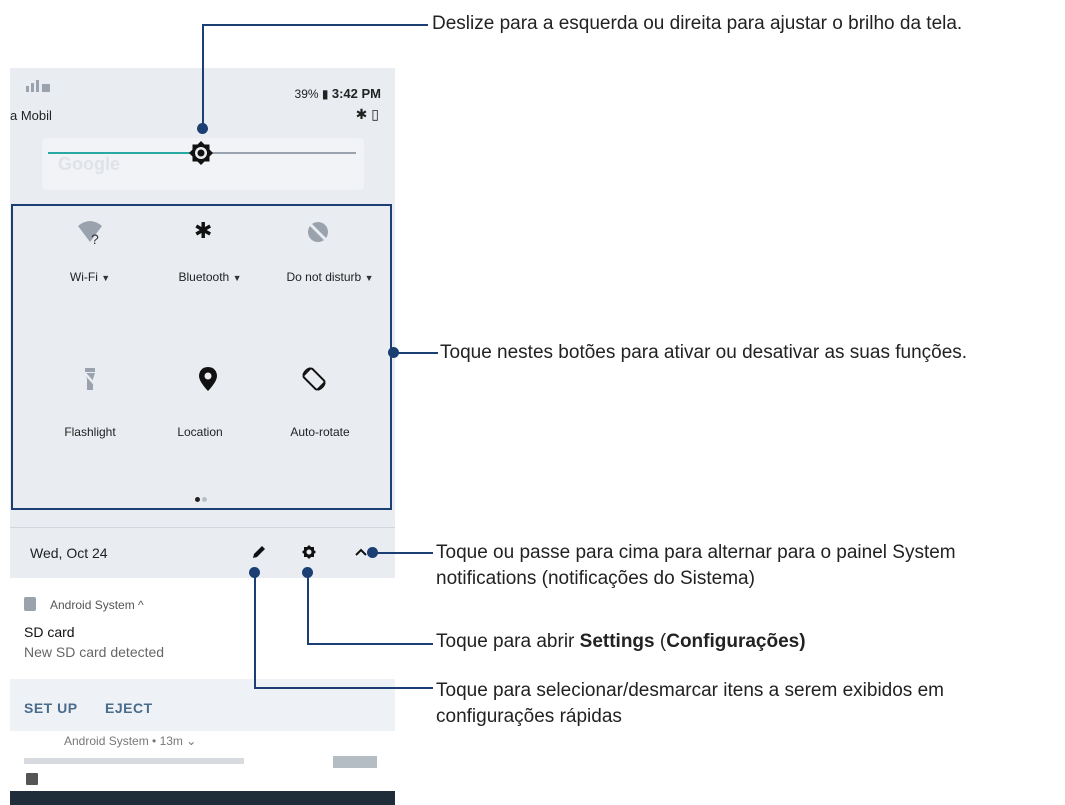 The image size is (1065, 805). I want to click on date-label: Wed, Oct 24, so click(69, 553).